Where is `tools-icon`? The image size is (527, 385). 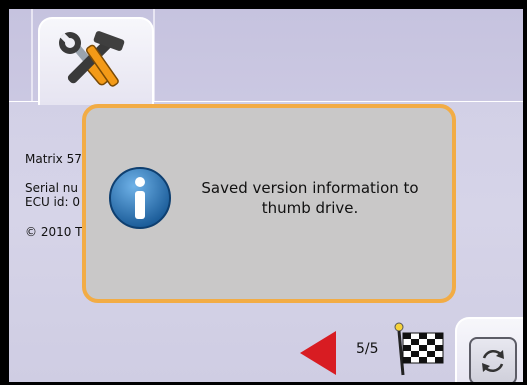
tools-icon is located at coordinates (92, 59).